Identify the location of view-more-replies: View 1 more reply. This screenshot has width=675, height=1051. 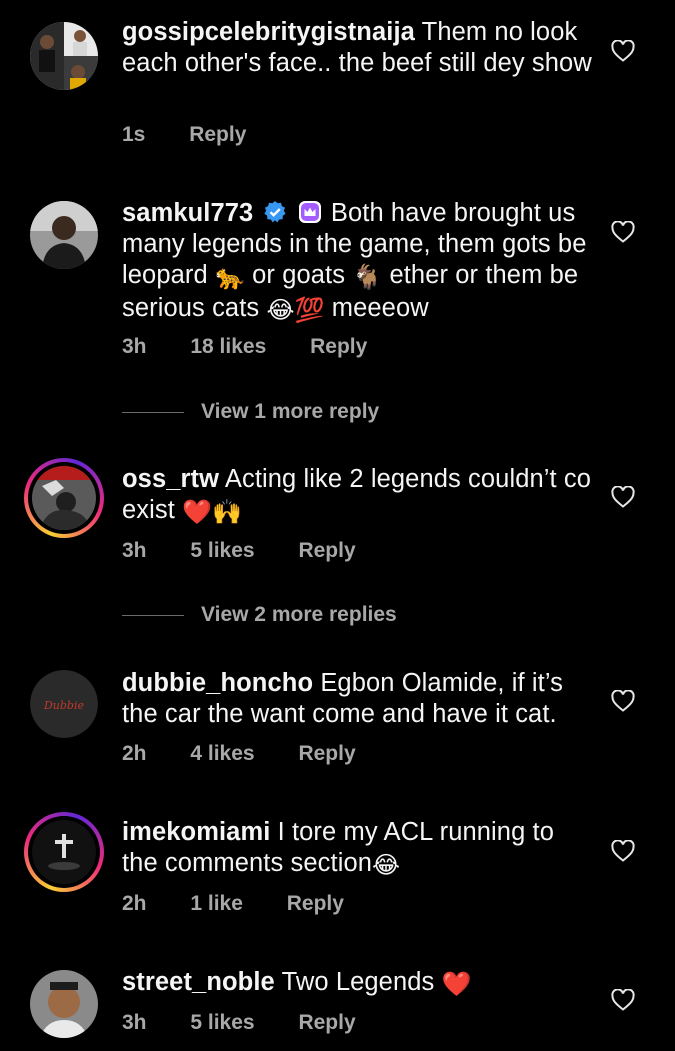
(250, 412).